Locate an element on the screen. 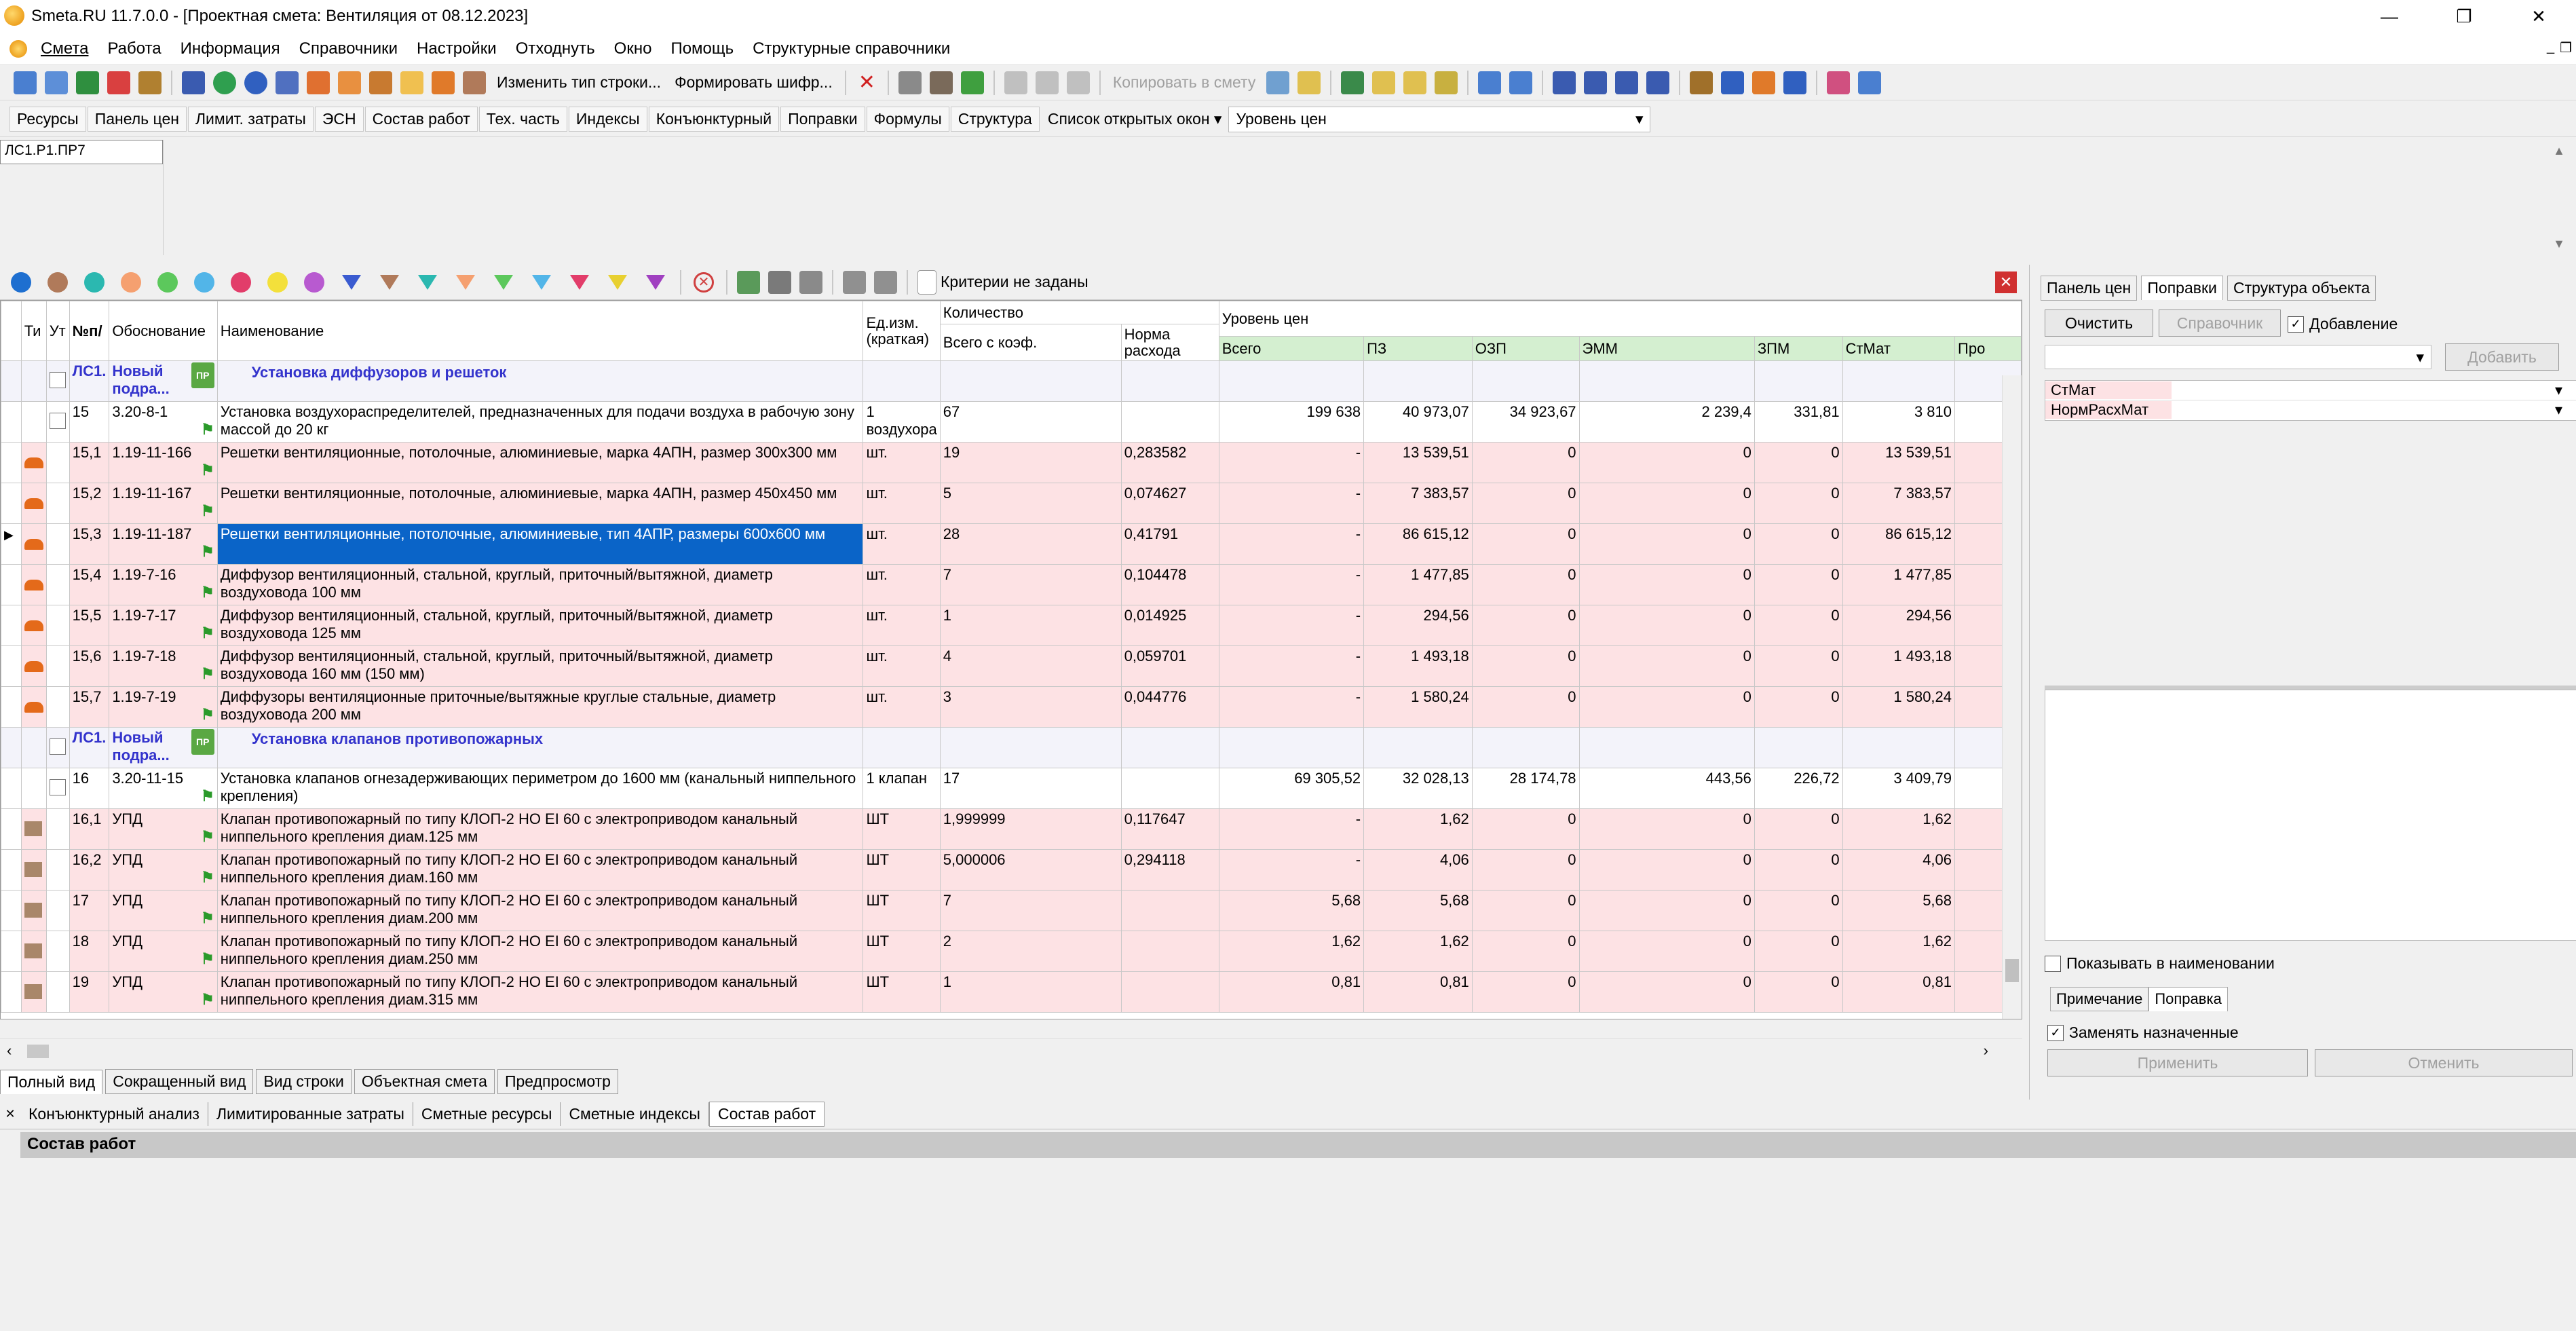  menu-smeta: Смета is located at coordinates (64, 48).